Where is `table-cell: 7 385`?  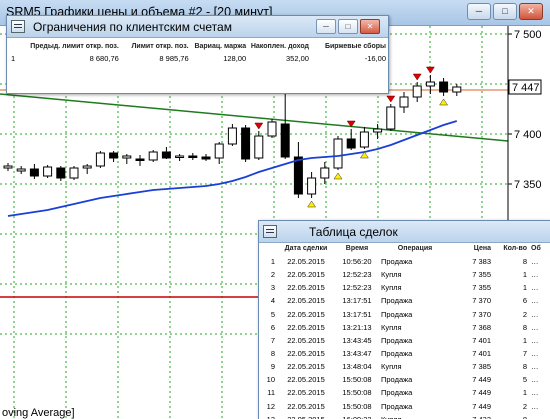 table-cell: 7 385 is located at coordinates (472, 367).